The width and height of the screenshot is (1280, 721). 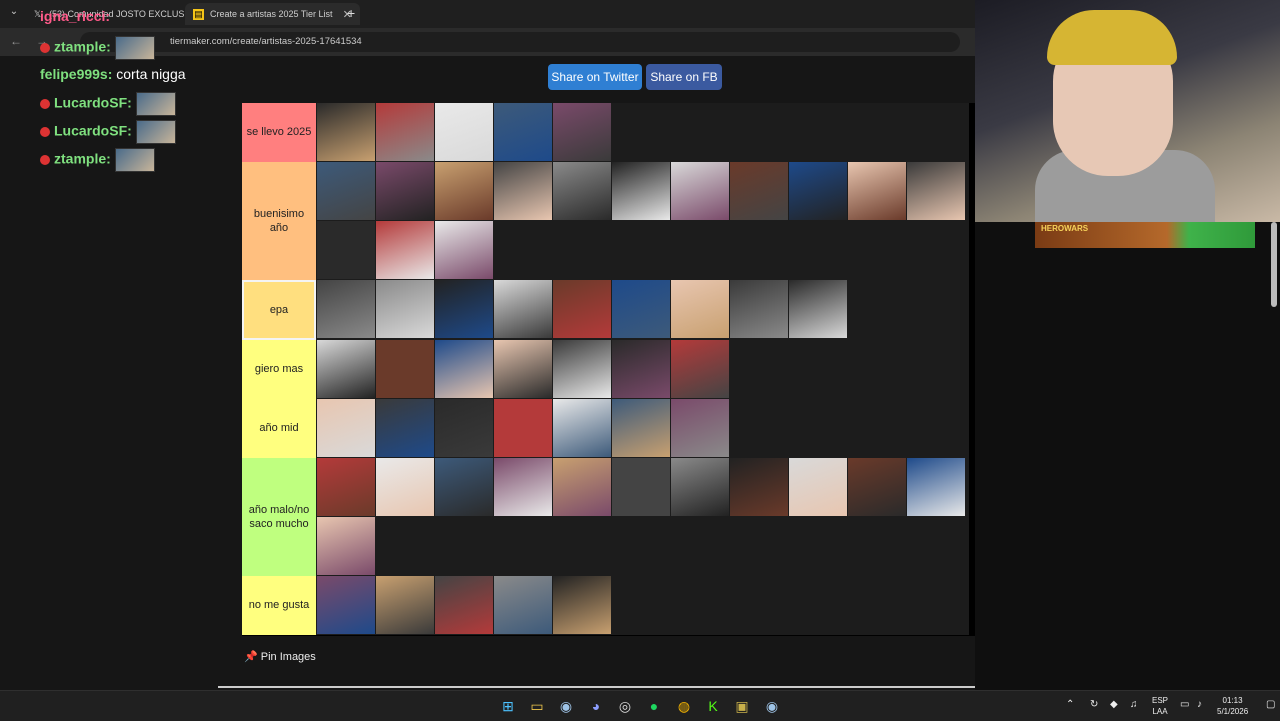 I want to click on vertical-scrollbar, so click(x=1274, y=264).